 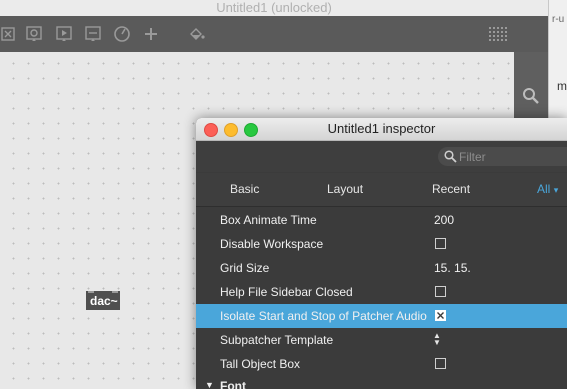 What do you see at coordinates (381, 244) in the screenshot?
I see `attribute-row: Disable Workspace` at bounding box center [381, 244].